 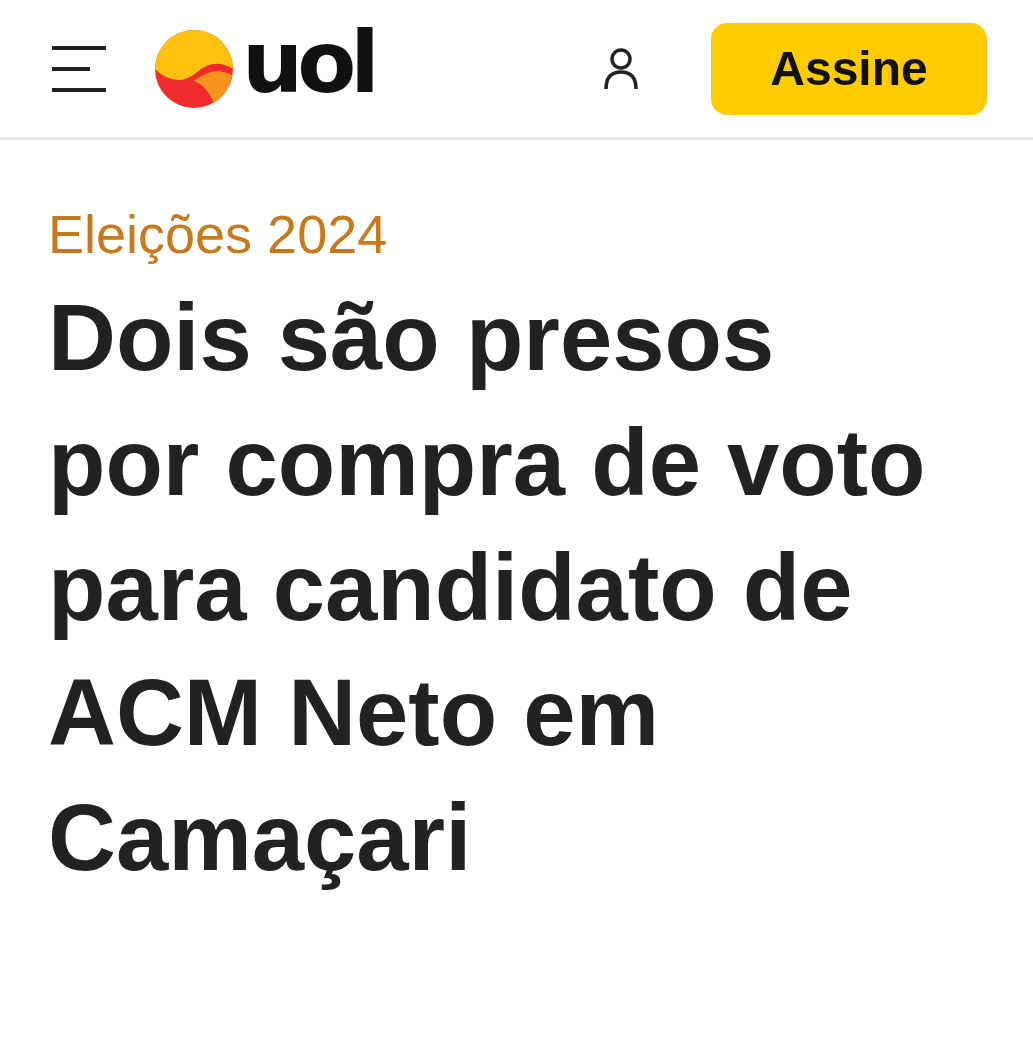 I want to click on logo-text: uol, so click(x=308, y=61).